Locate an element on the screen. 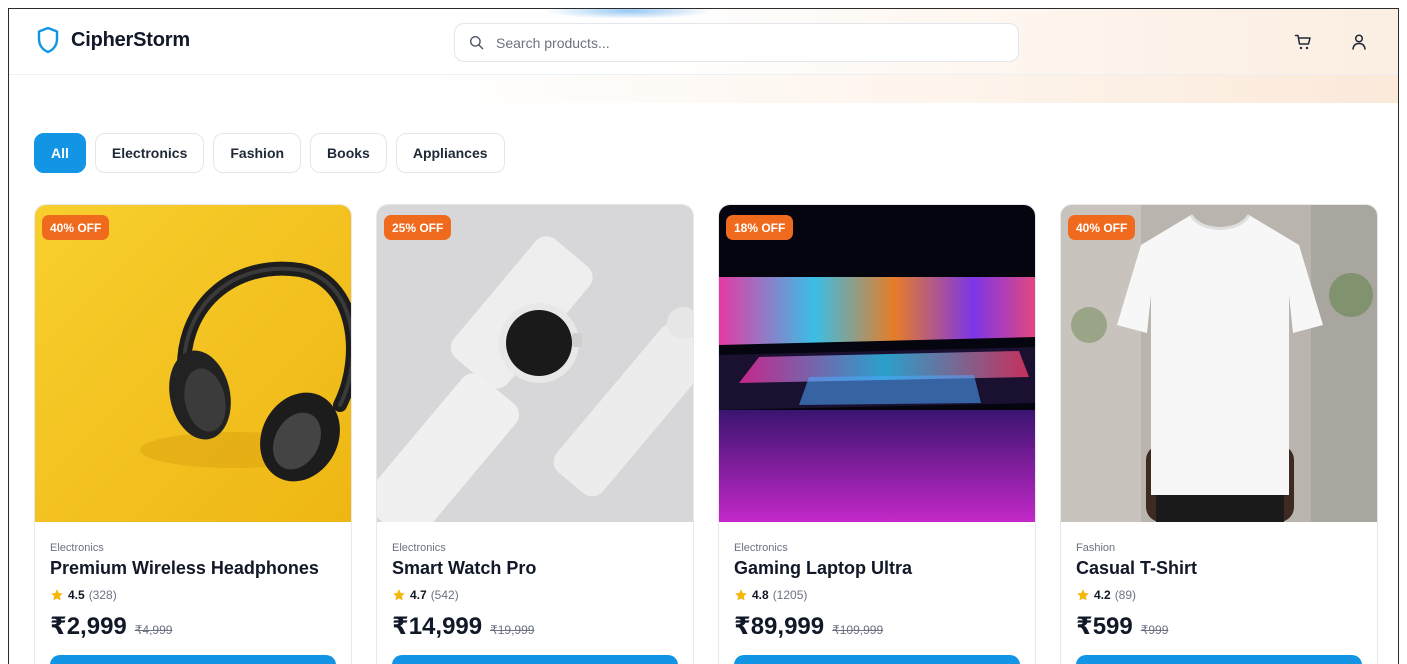 The width and height of the screenshot is (1407, 664). sale-price: ₹599 is located at coordinates (1104, 626).